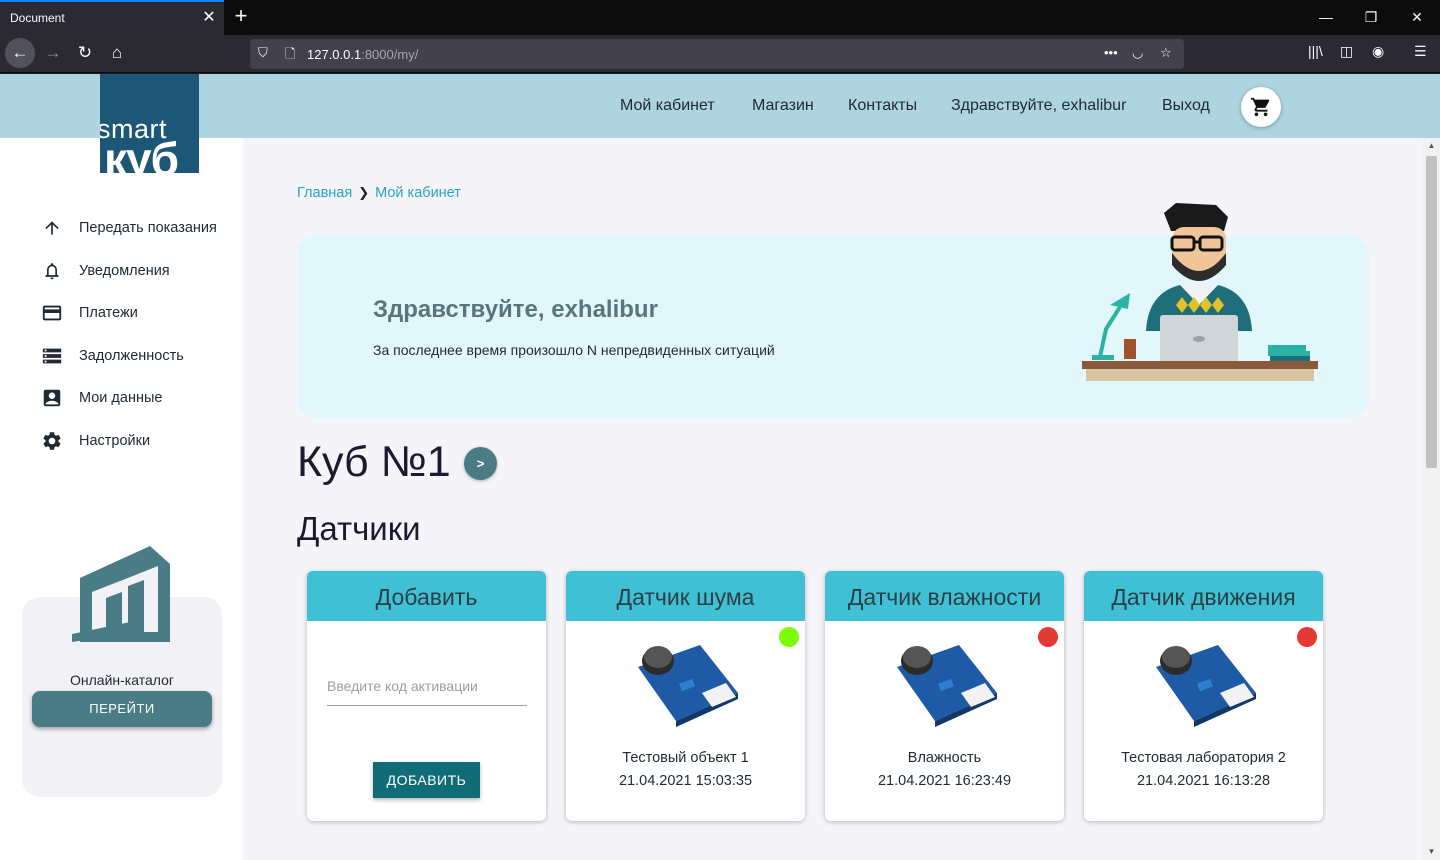 The width and height of the screenshot is (1440, 860). I want to click on home-icon: ⌂, so click(117, 53).